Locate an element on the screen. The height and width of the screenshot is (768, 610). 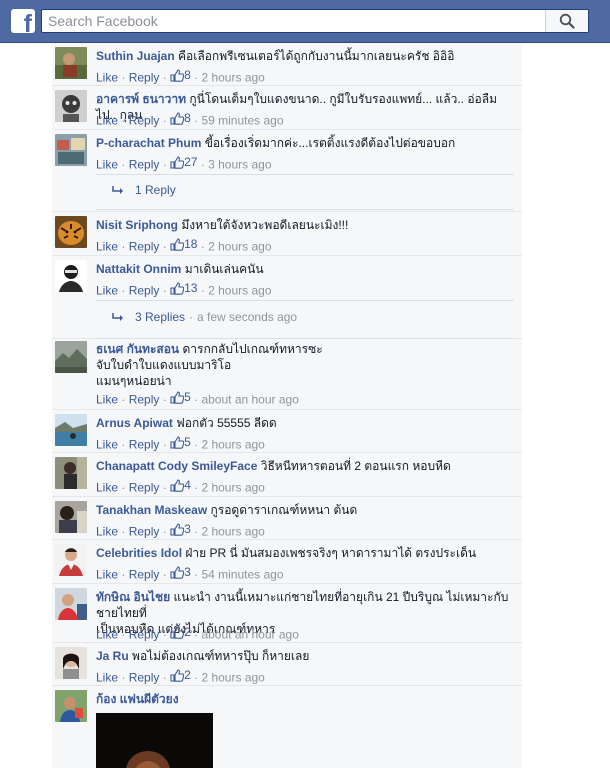
comment-author: Arnus Apiwat is located at coordinates (134, 423).